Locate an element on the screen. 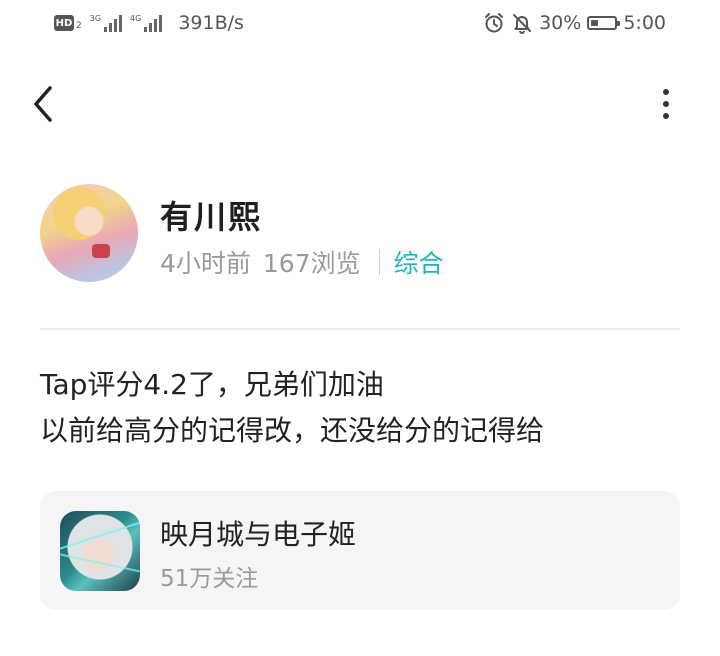 The height and width of the screenshot is (656, 720). post-meta: 4小时前 167浏览 综合 is located at coordinates (302, 262).